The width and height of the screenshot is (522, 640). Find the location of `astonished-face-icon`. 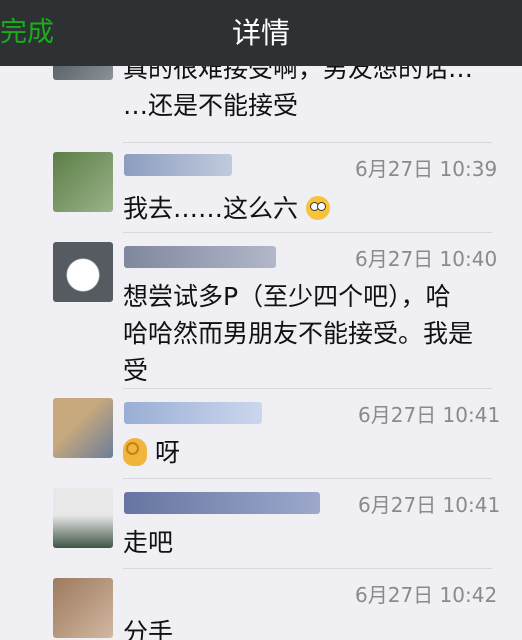

astonished-face-icon is located at coordinates (317, 208).